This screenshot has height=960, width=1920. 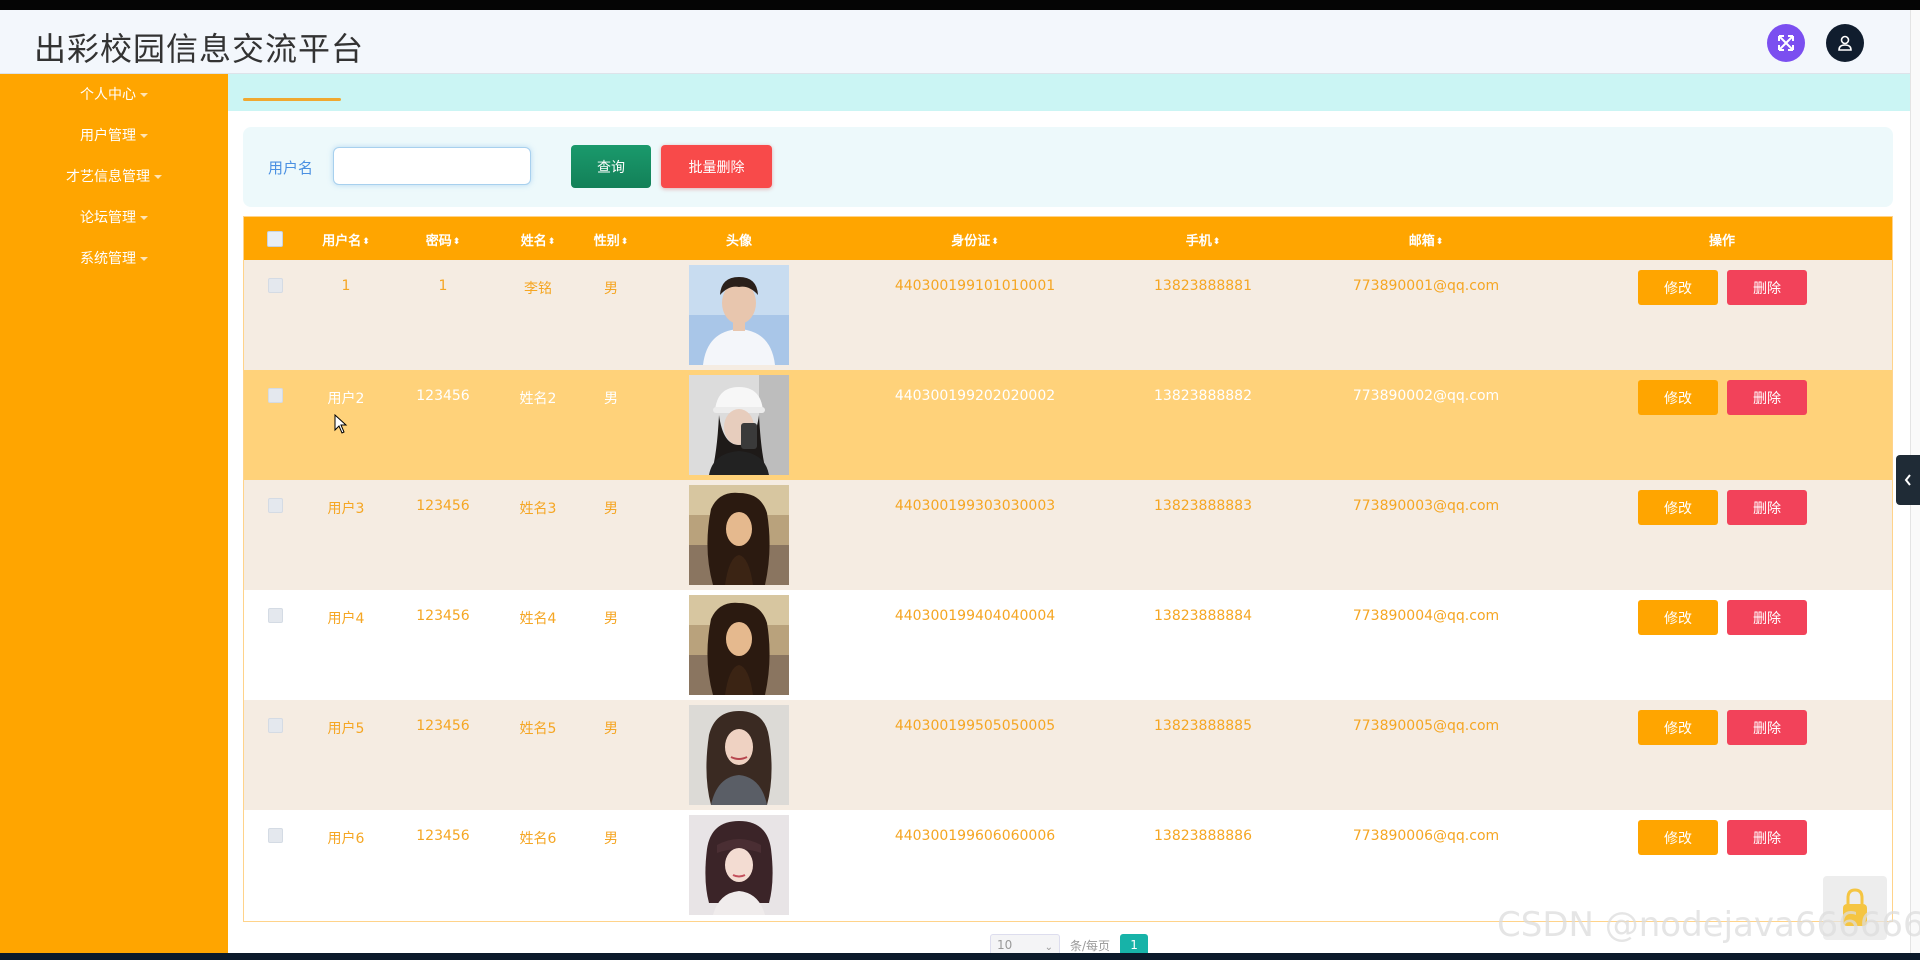 What do you see at coordinates (538, 509) in the screenshot?
I see `cell-name: 姓名3` at bounding box center [538, 509].